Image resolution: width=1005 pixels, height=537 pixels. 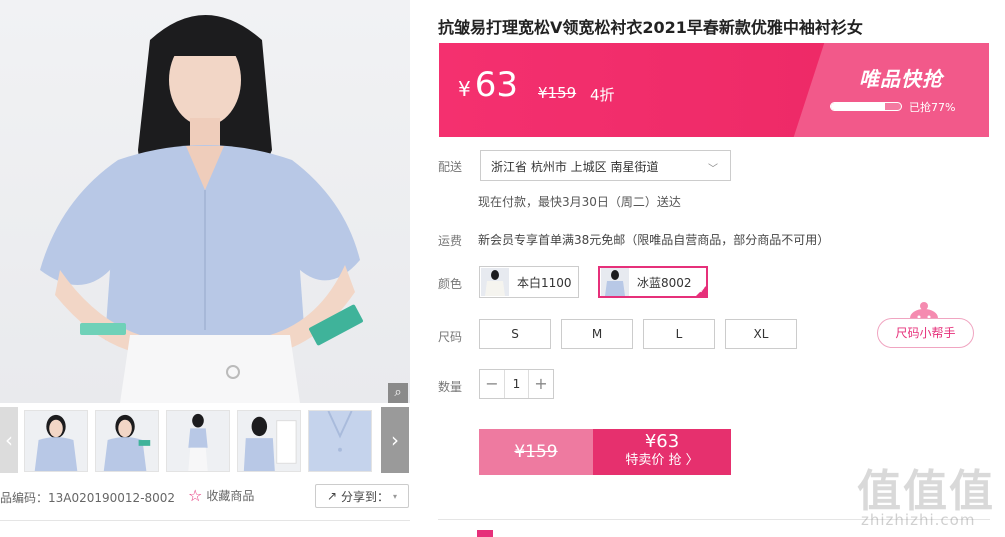 What do you see at coordinates (544, 282) in the screenshot?
I see `color-option-label: 本白1100` at bounding box center [544, 282].